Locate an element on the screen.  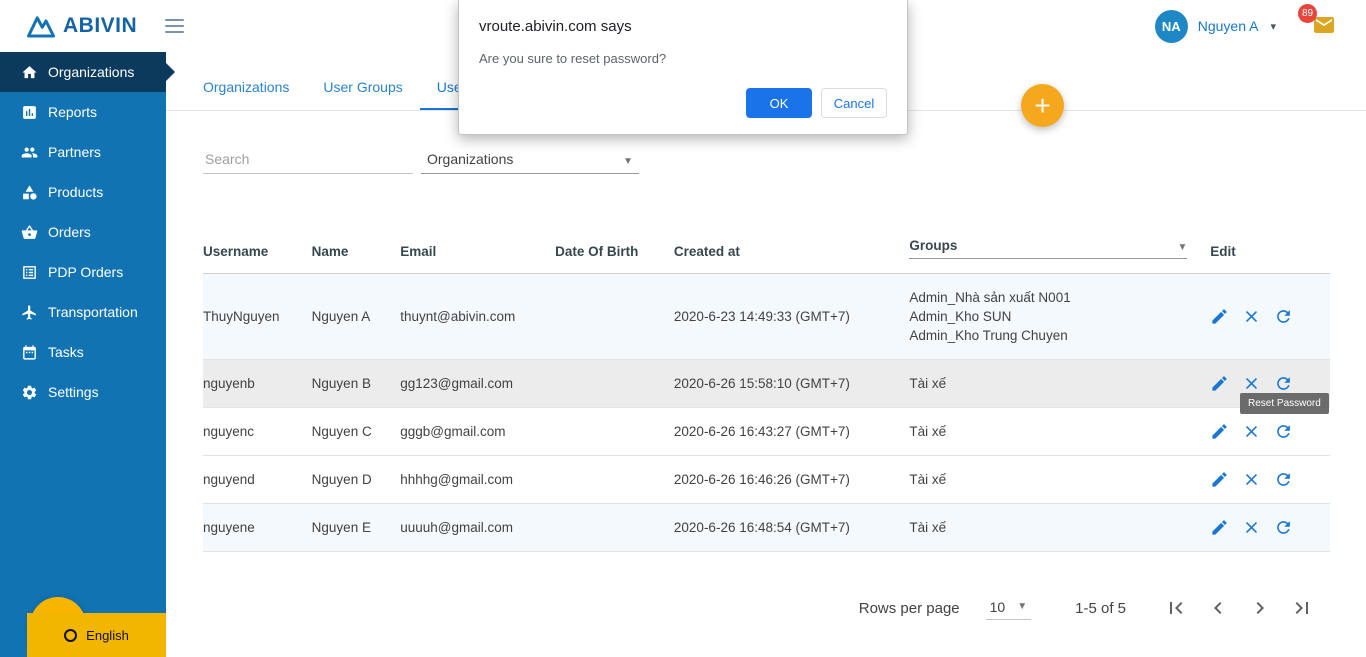
user-name: Nguyen A is located at coordinates (1228, 26).